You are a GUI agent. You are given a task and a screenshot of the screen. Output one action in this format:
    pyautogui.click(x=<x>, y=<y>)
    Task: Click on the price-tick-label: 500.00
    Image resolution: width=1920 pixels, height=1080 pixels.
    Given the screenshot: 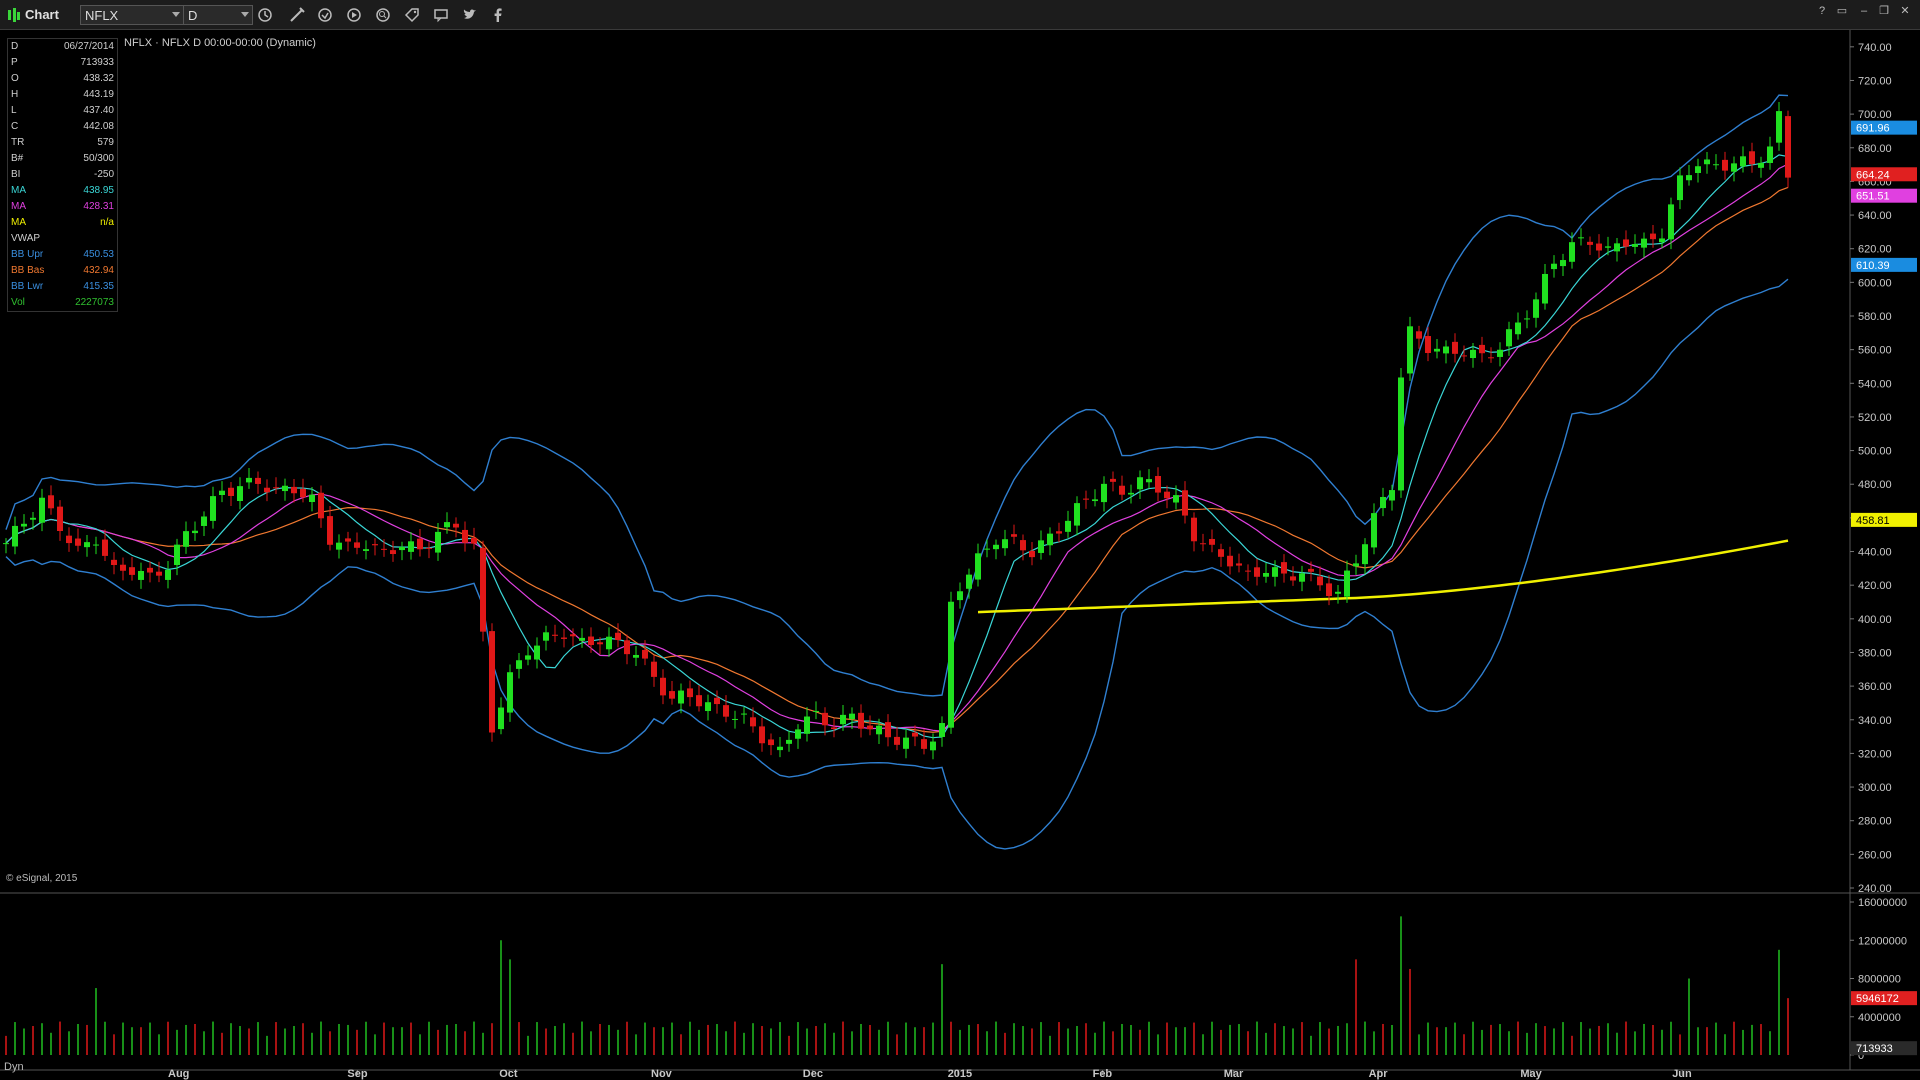 What is the action you would take?
    pyautogui.click(x=1875, y=452)
    